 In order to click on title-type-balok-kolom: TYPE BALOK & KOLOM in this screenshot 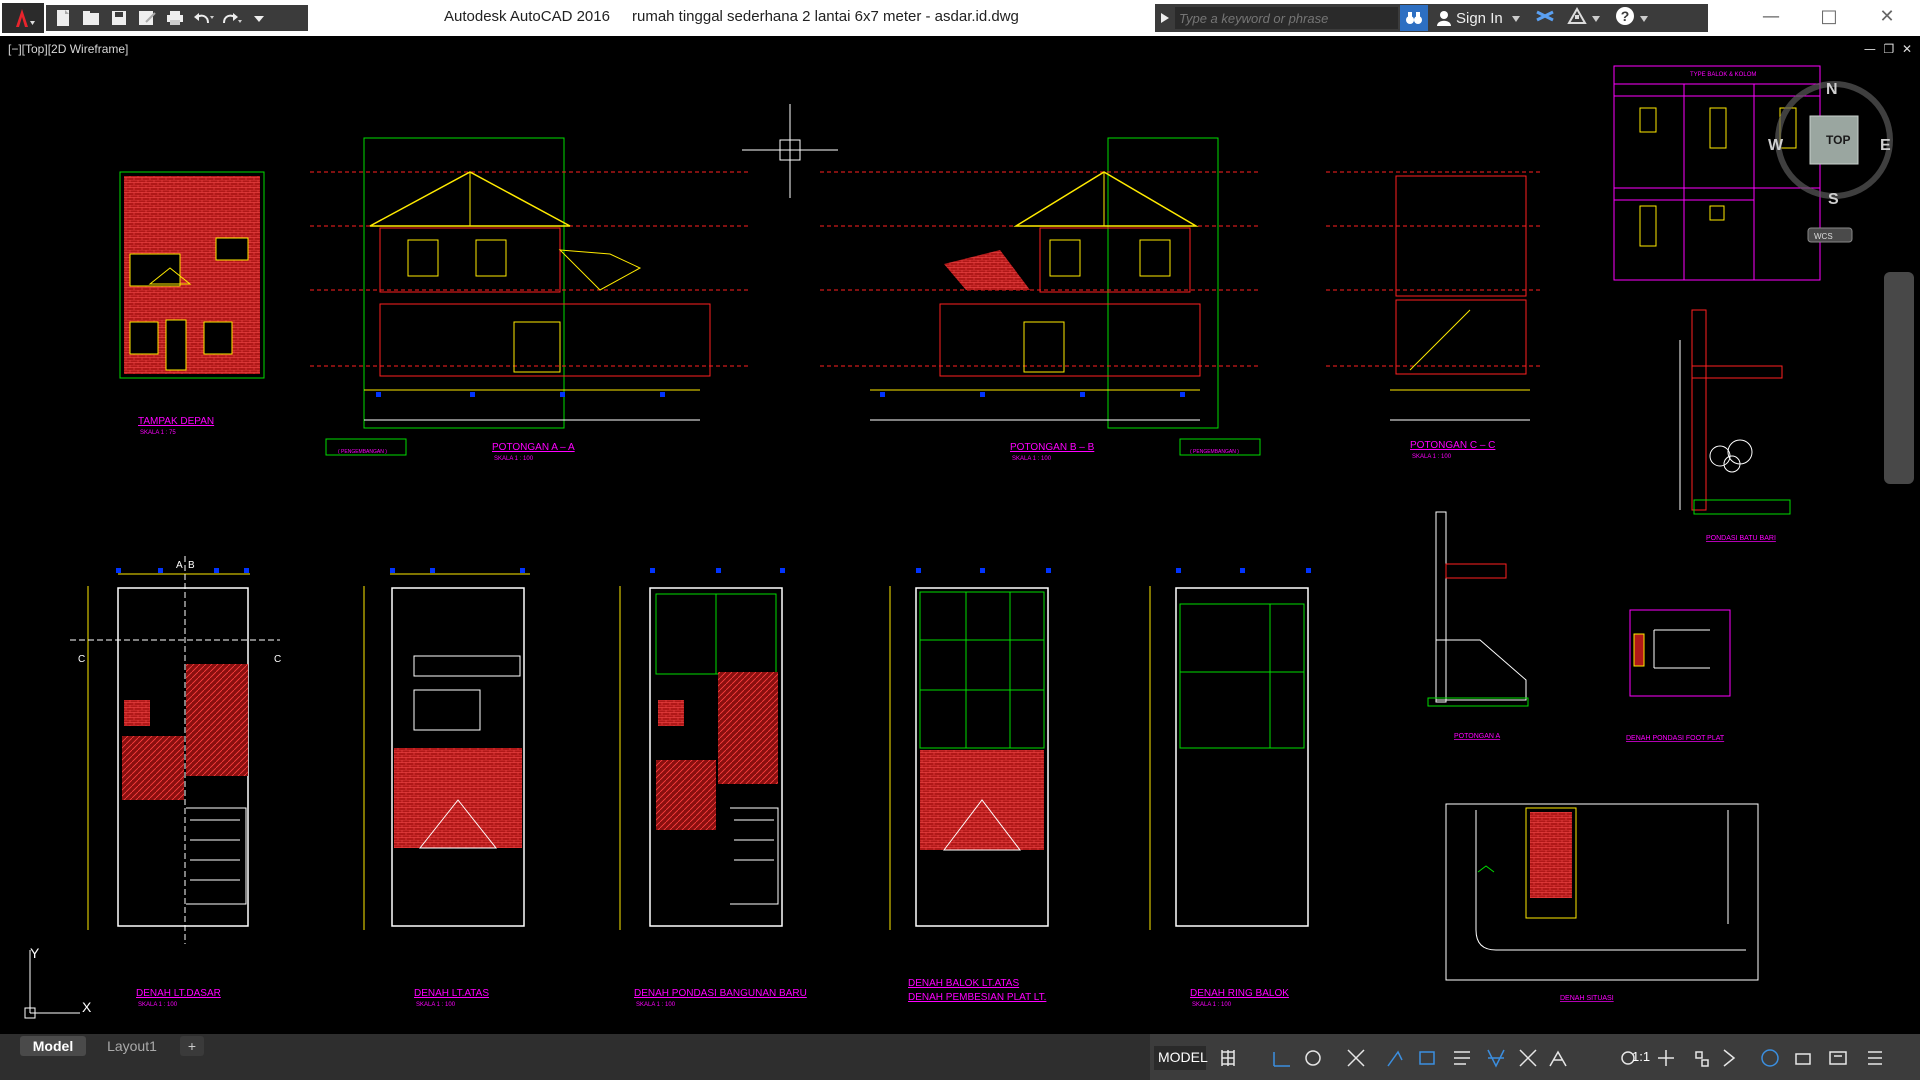, I will do `click(1723, 75)`.